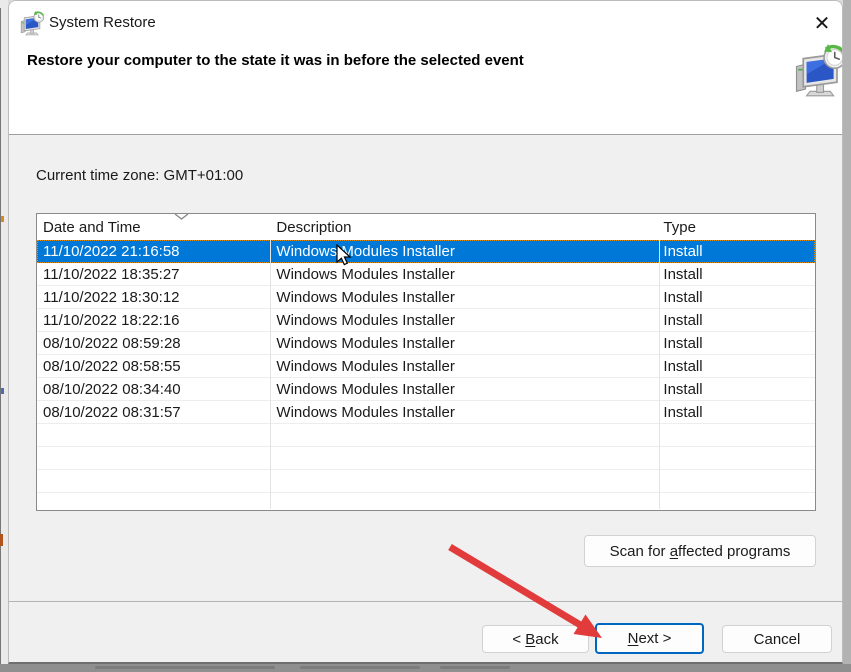 The height and width of the screenshot is (672, 851). What do you see at coordinates (111, 297) in the screenshot?
I see `cell-date: 11/10/2022 18:30:12` at bounding box center [111, 297].